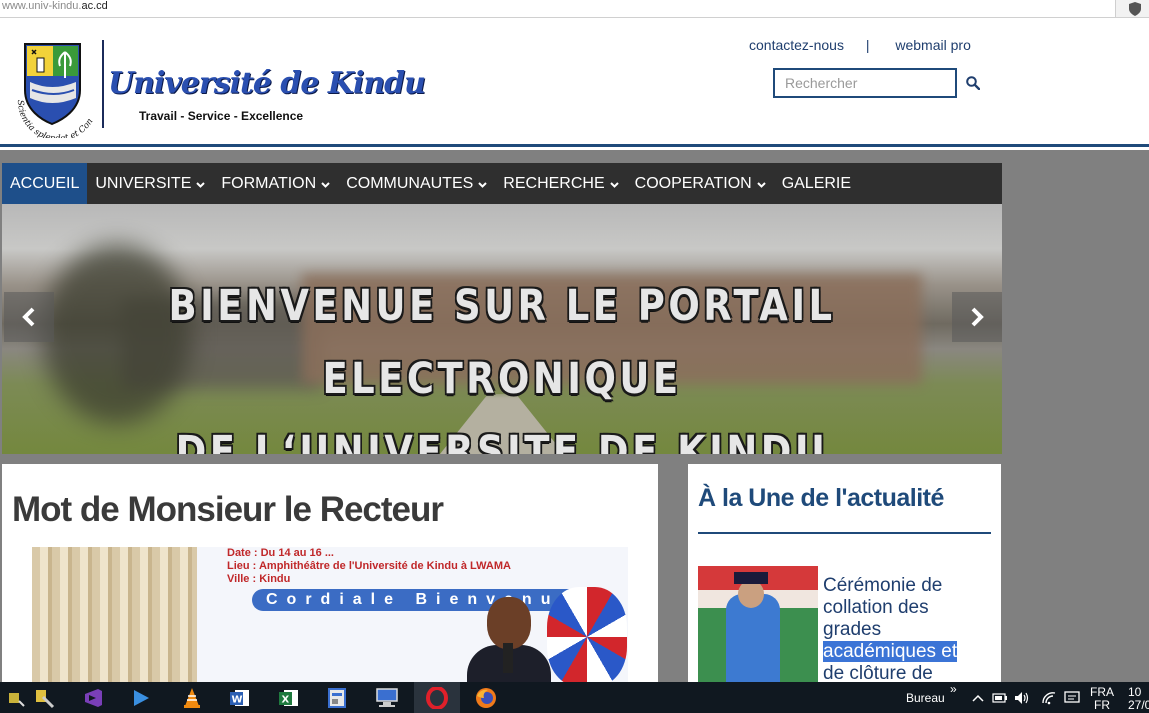  Describe the element at coordinates (42, 6) in the screenshot. I see `url-prefix: www.univ-kindu.` at that location.